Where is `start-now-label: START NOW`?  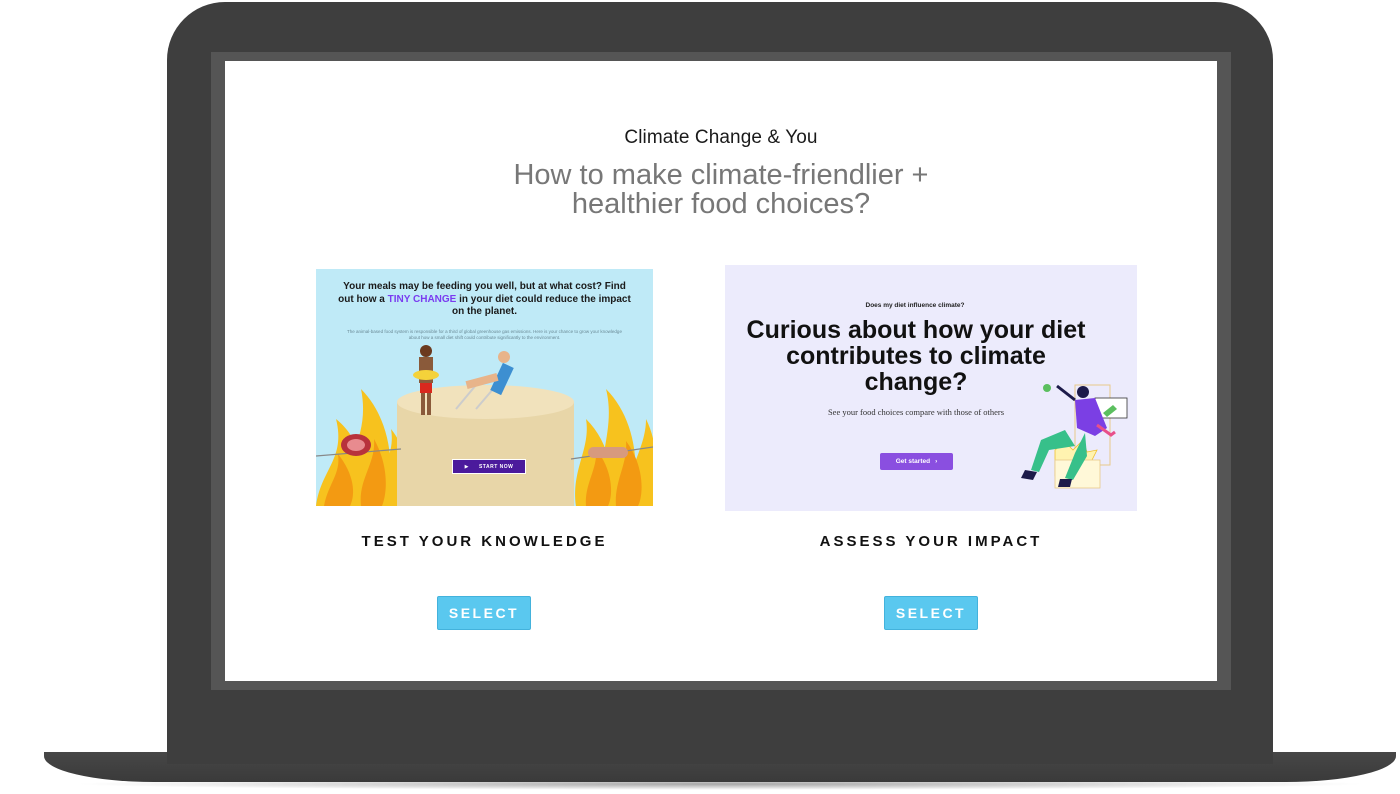
start-now-label: START NOW is located at coordinates (496, 466).